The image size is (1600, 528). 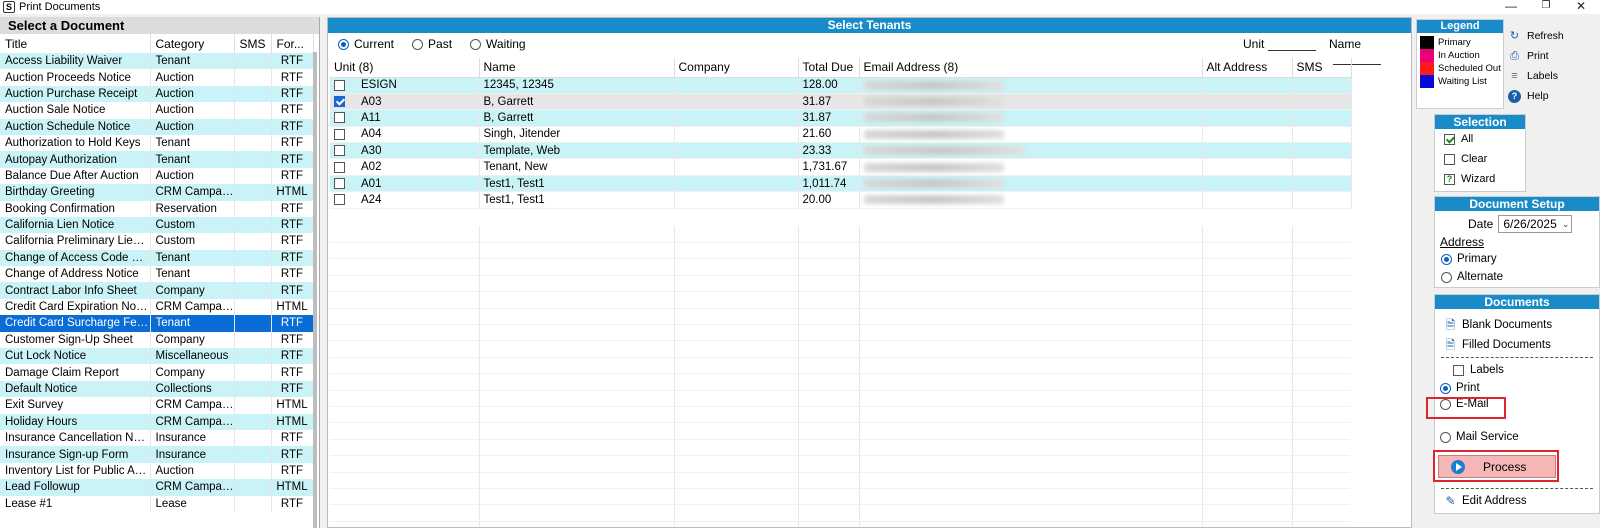 What do you see at coordinates (1480, 159) in the screenshot?
I see `clear-selection-checkbox: Clear` at bounding box center [1480, 159].